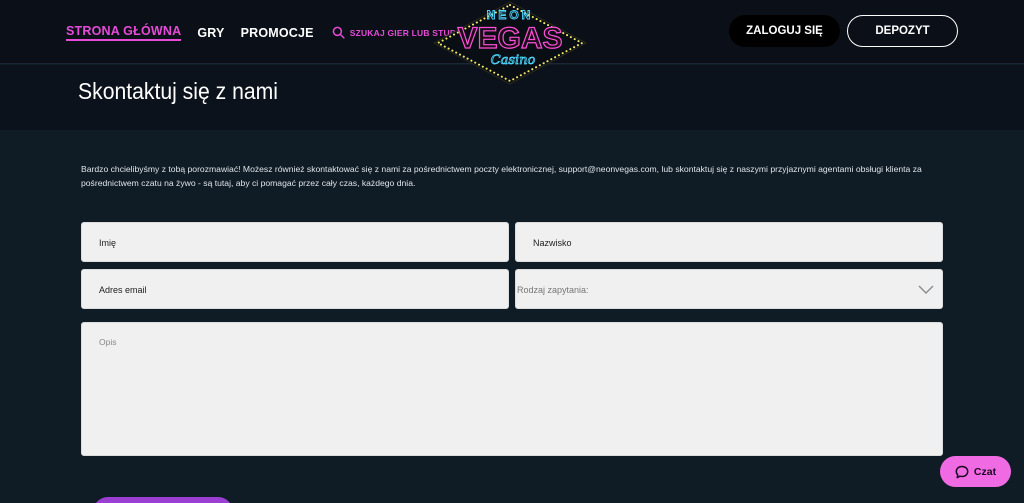 The width and height of the screenshot is (1024, 503). What do you see at coordinates (123, 290) in the screenshot?
I see `email-label: Adres email` at bounding box center [123, 290].